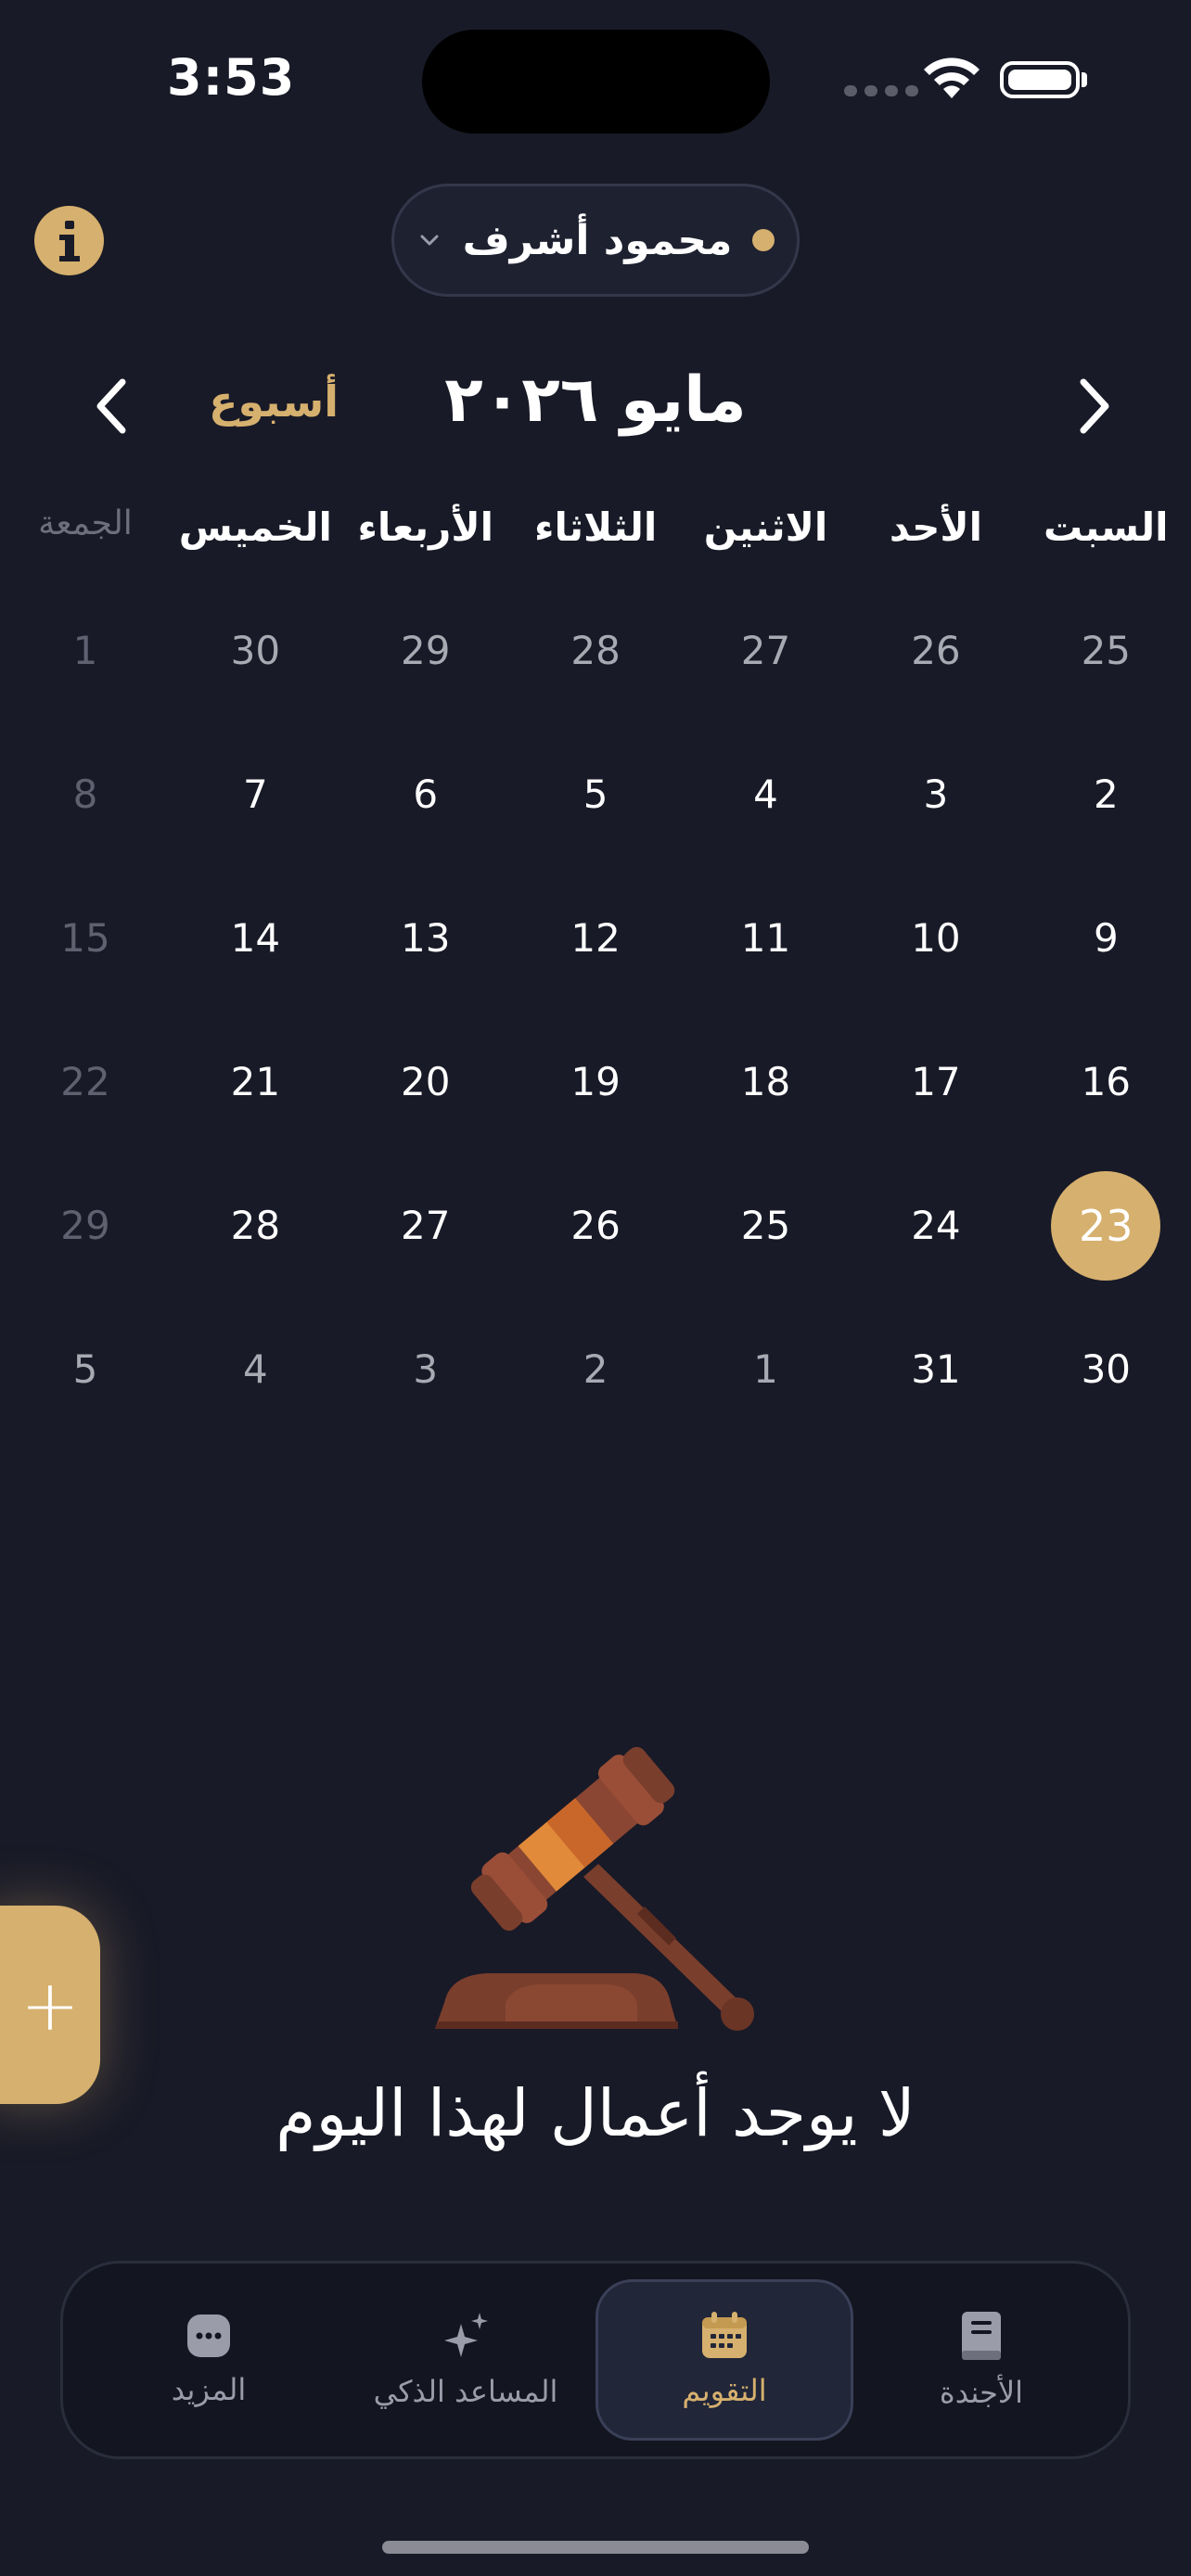 The image size is (1191, 2576). Describe the element at coordinates (935, 1082) in the screenshot. I see `calendar-day: 17` at that location.